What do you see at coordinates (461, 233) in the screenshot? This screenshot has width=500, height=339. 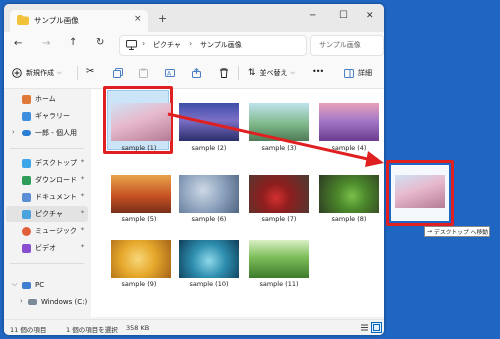 I see `drag-tooltip-label: デスクトップ へ移動` at bounding box center [461, 233].